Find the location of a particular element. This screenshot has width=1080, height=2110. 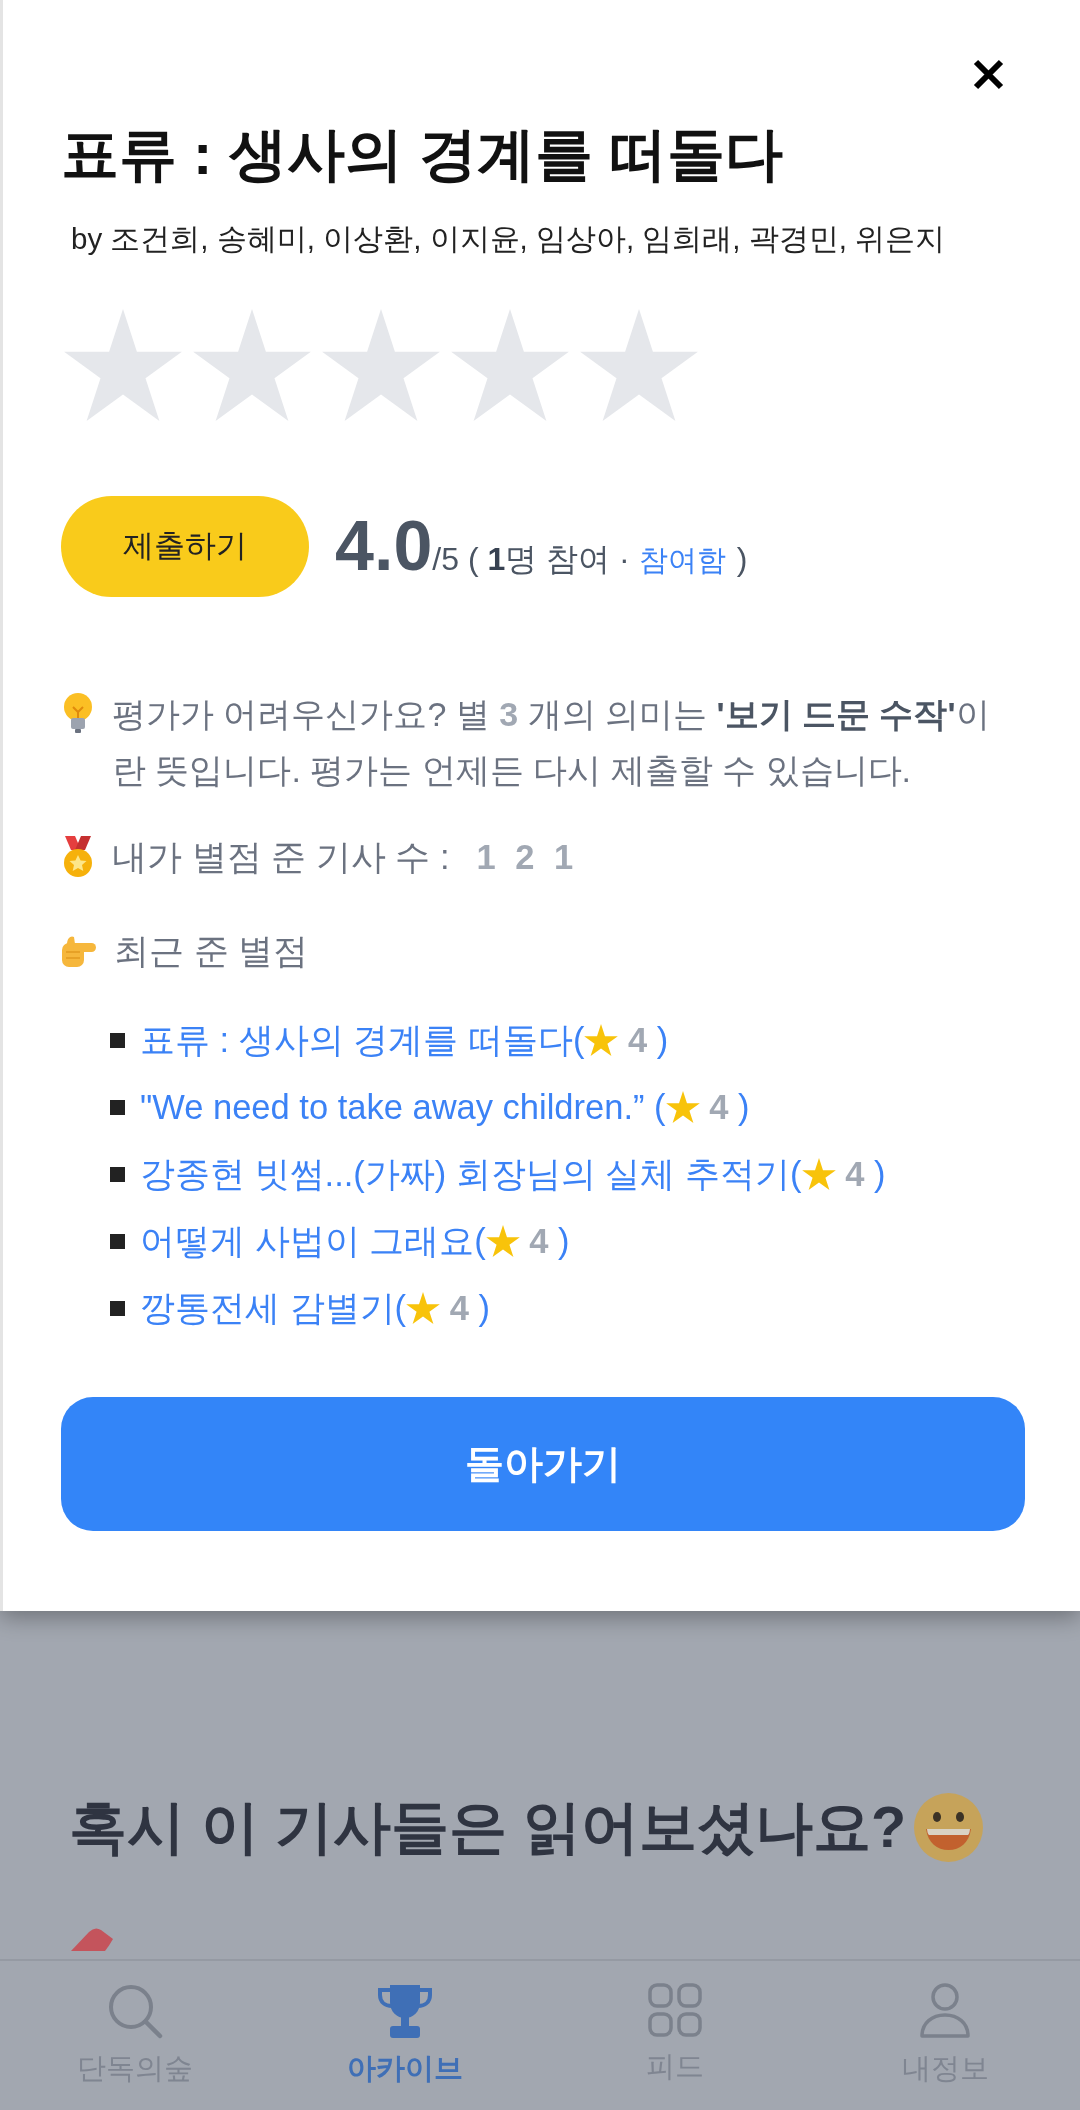

section-heading: 혹시 이 기사들은 읽어보셨나요? is located at coordinates (488, 1827).